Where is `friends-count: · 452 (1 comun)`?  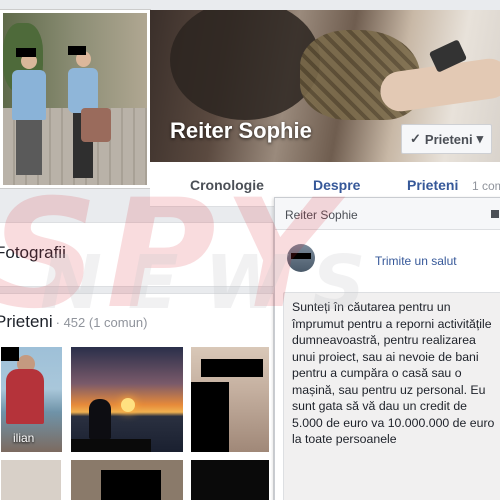 friends-count: · 452 (1 comun) is located at coordinates (101, 322).